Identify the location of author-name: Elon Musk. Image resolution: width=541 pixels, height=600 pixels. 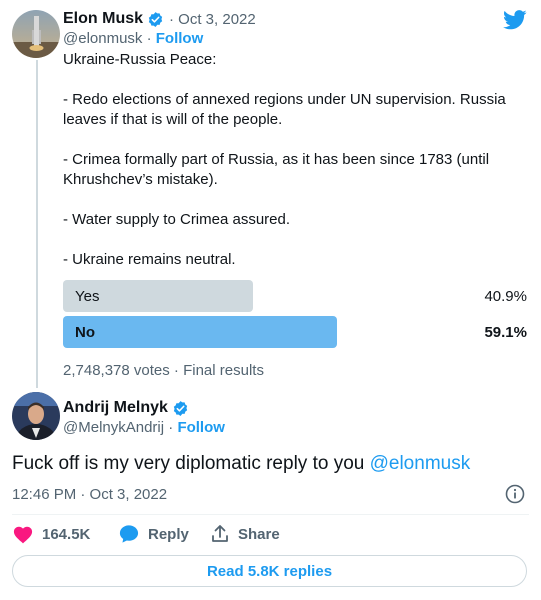
(103, 19).